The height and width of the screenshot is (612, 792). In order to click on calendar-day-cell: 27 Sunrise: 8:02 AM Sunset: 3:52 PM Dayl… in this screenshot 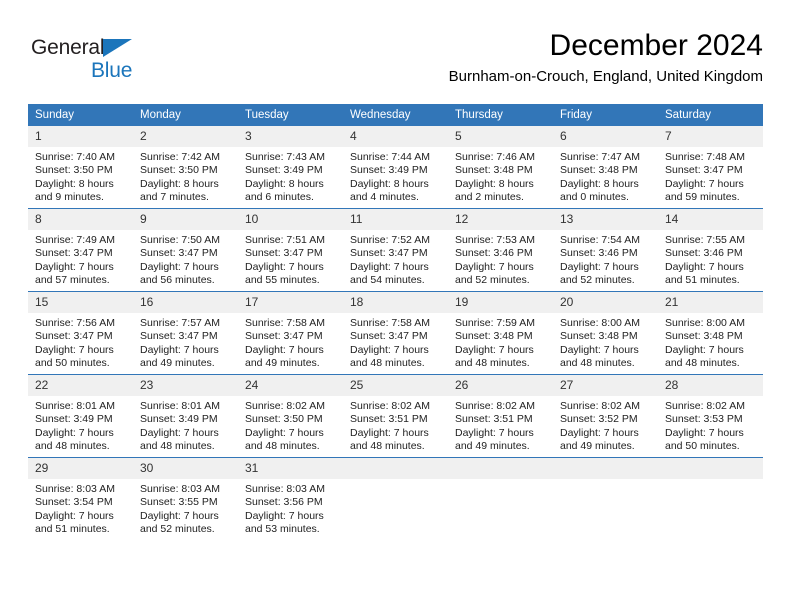, I will do `click(605, 416)`.